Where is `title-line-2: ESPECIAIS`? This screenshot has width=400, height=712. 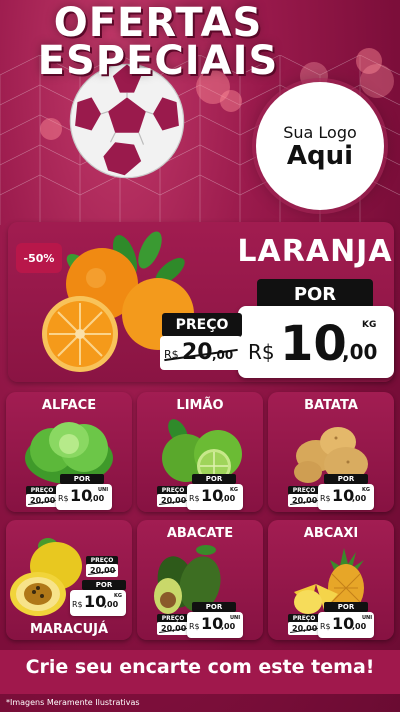
title-line-2: ESPECIAIS is located at coordinates (158, 61).